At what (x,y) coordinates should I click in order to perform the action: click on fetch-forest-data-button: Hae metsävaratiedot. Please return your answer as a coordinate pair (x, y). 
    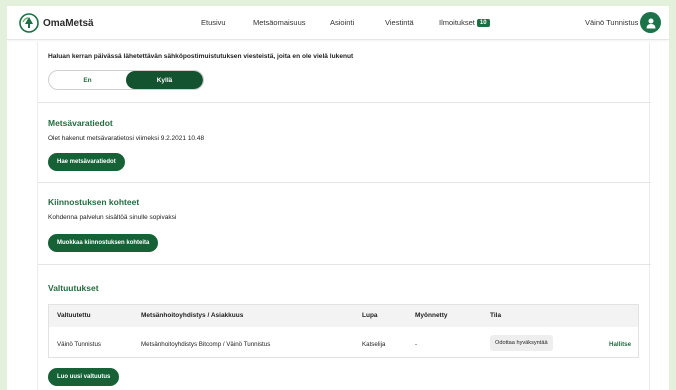
    Looking at the image, I should click on (86, 162).